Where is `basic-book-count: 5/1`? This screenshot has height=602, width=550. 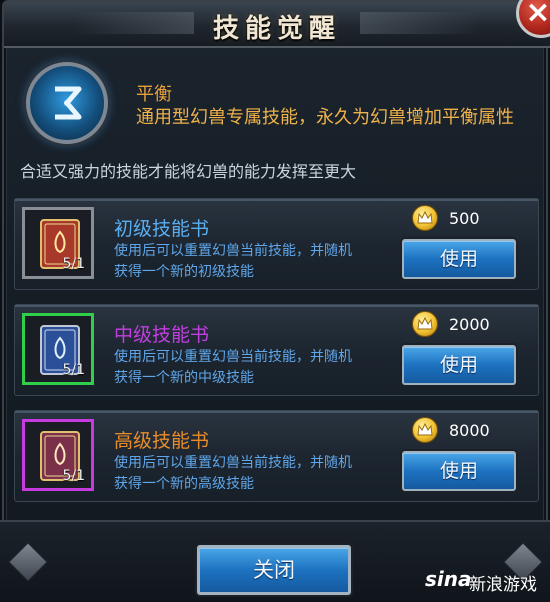 basic-book-count: 5/1 is located at coordinates (73, 264).